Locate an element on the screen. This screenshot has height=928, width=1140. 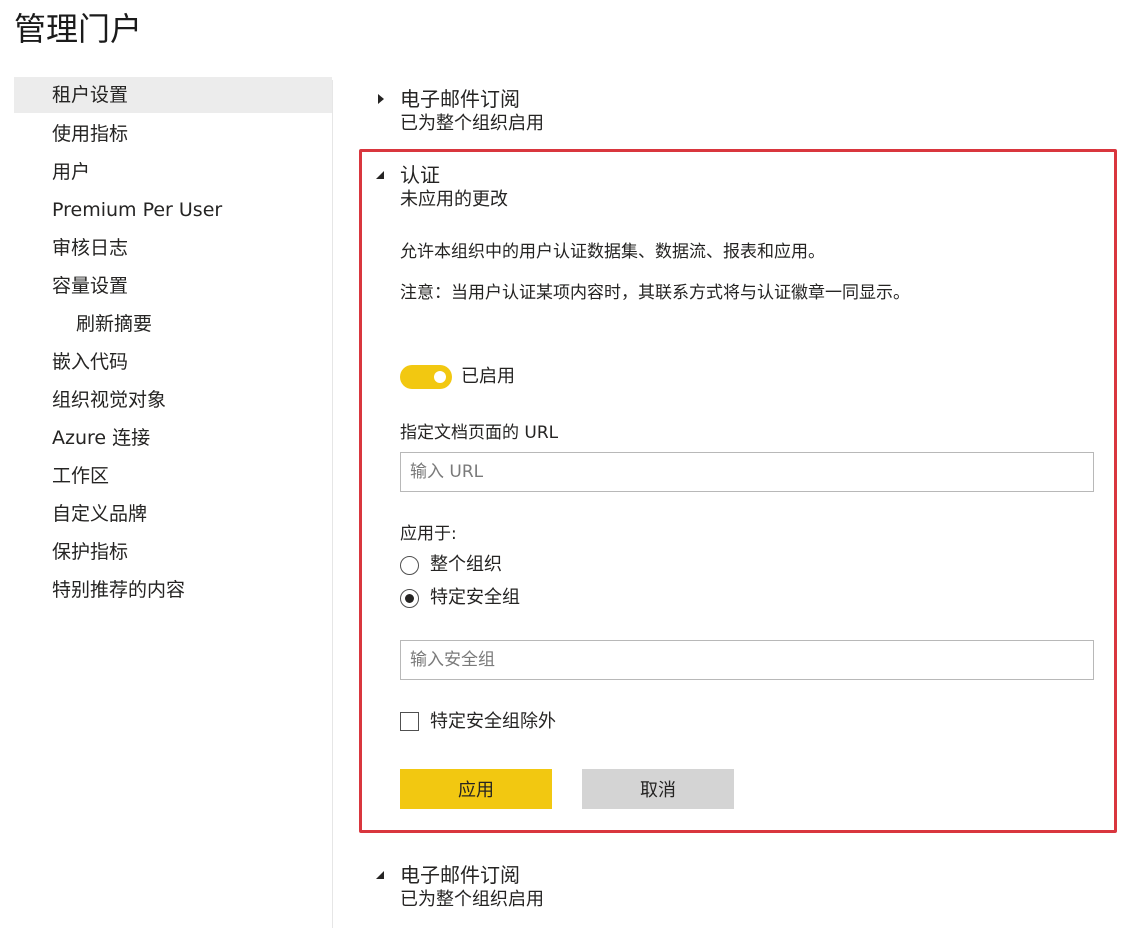
sidebar-item-premium-per-user: Premium Per User is located at coordinates (173, 210).